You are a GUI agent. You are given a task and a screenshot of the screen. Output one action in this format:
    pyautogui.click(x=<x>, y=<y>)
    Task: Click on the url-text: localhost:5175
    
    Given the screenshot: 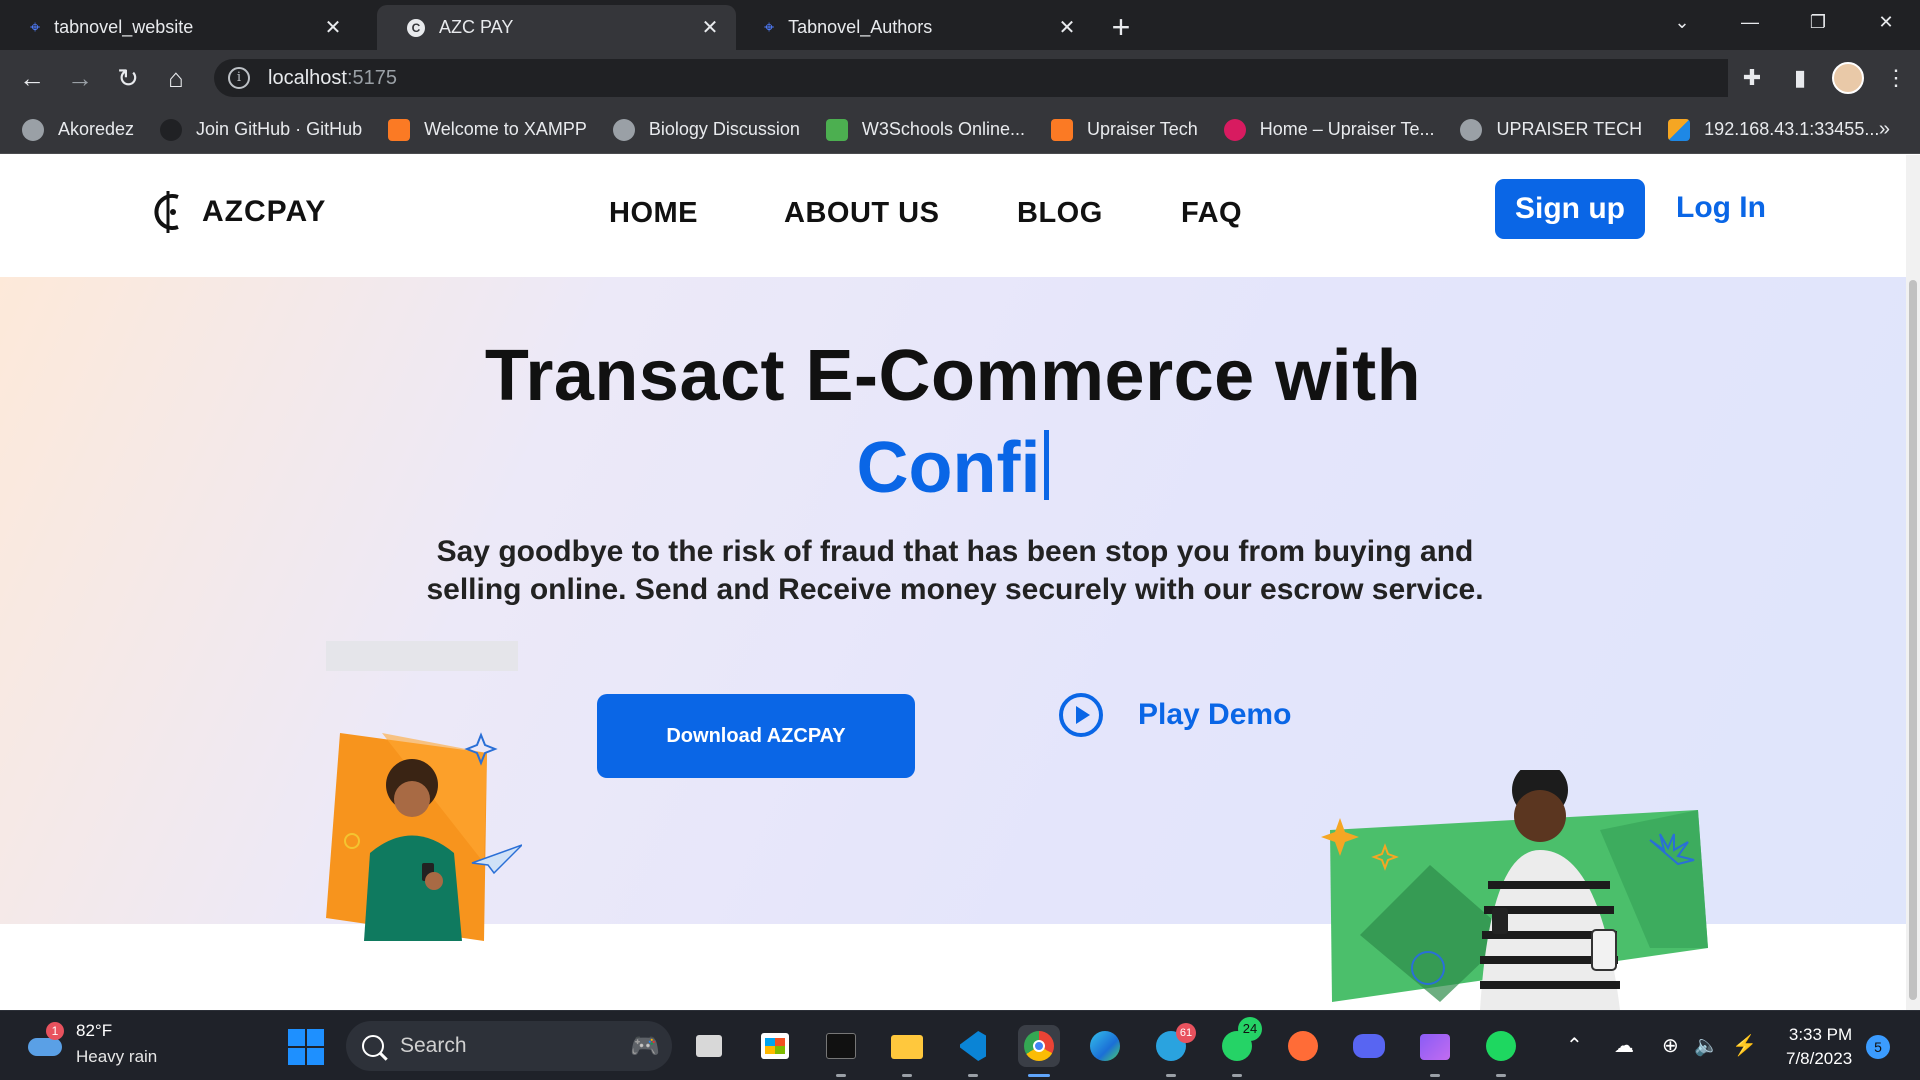 What is the action you would take?
    pyautogui.click(x=332, y=77)
    